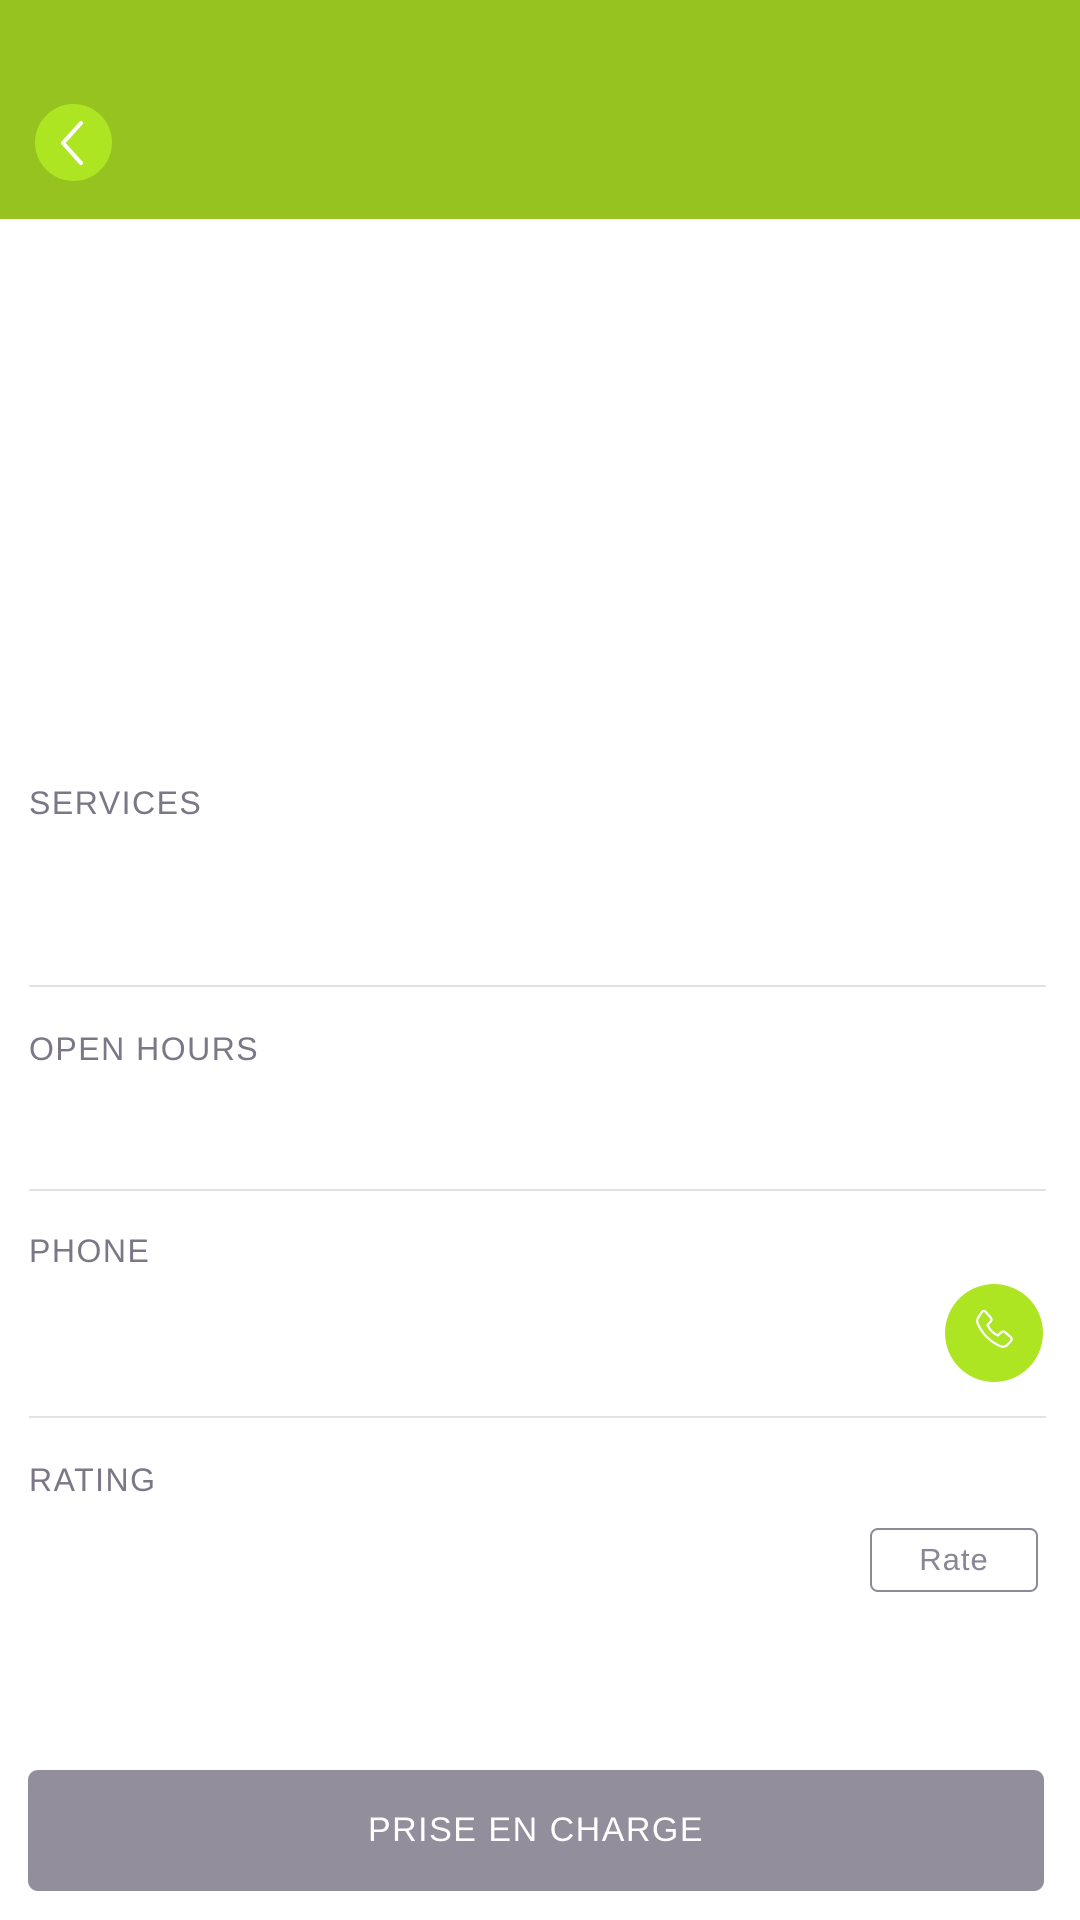 The width and height of the screenshot is (1080, 1920). I want to click on prise-en-charge-button: PRISE EN CHARGE, so click(536, 1830).